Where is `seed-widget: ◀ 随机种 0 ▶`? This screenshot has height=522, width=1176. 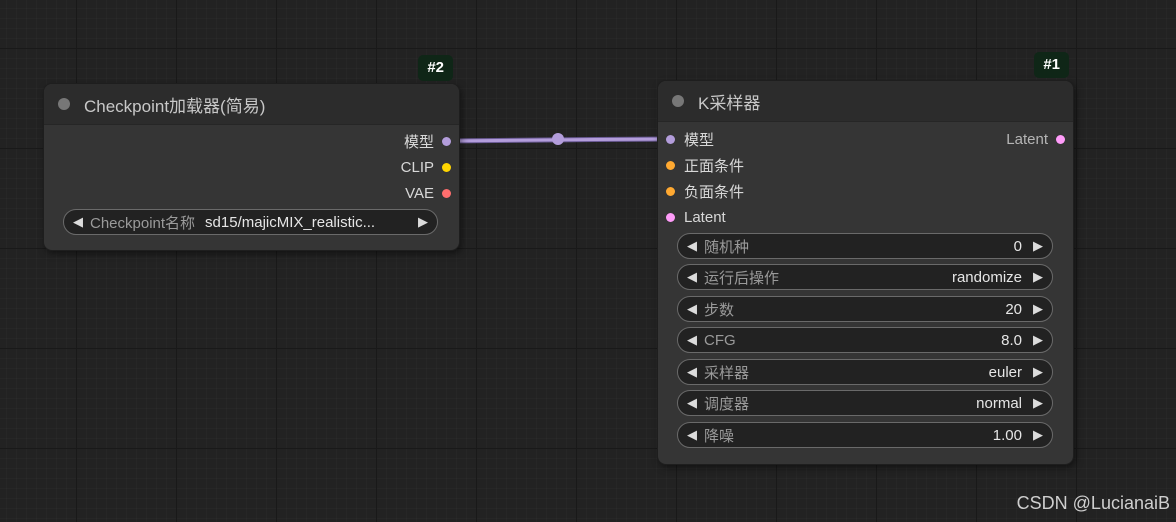 seed-widget: ◀ 随机种 0 ▶ is located at coordinates (865, 246).